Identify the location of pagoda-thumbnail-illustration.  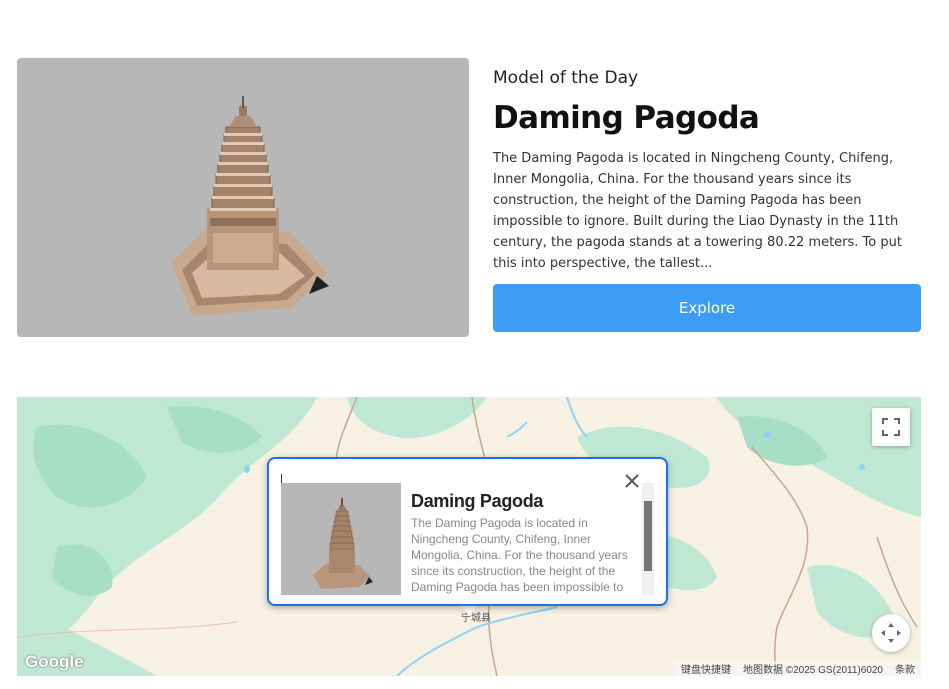
(343, 543).